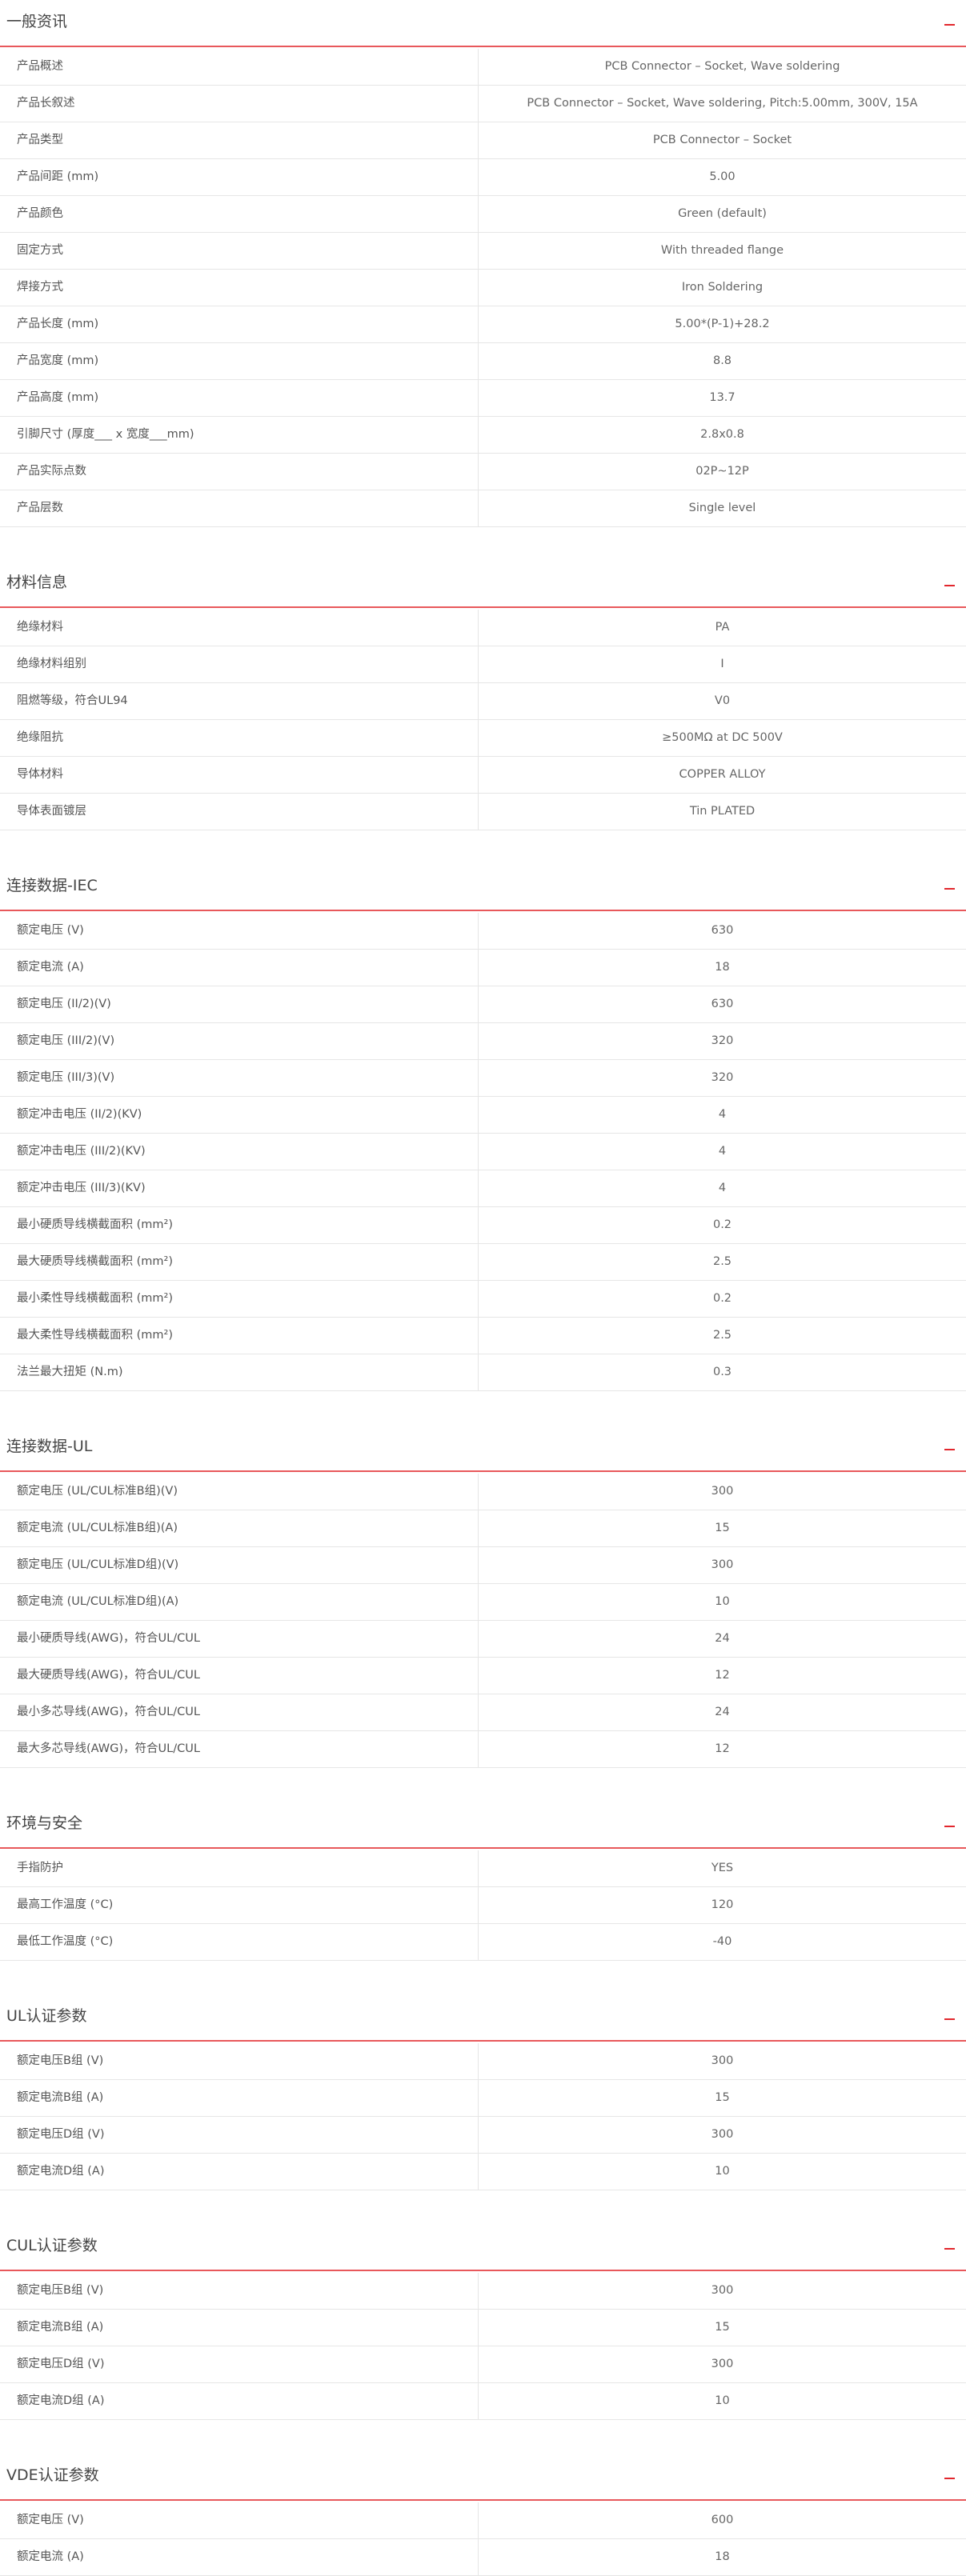 Image resolution: width=966 pixels, height=2576 pixels. What do you see at coordinates (483, 1448) in the screenshot?
I see `section-header: 连接数据-UL` at bounding box center [483, 1448].